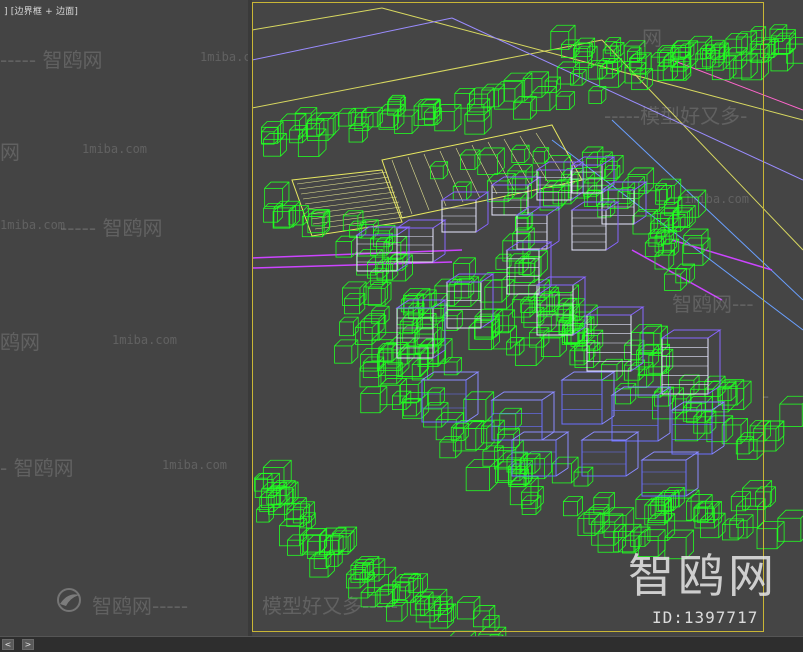 This screenshot has width=803, height=652. Describe the element at coordinates (20, 342) in the screenshot. I see `watermark: 鸥网` at that location.